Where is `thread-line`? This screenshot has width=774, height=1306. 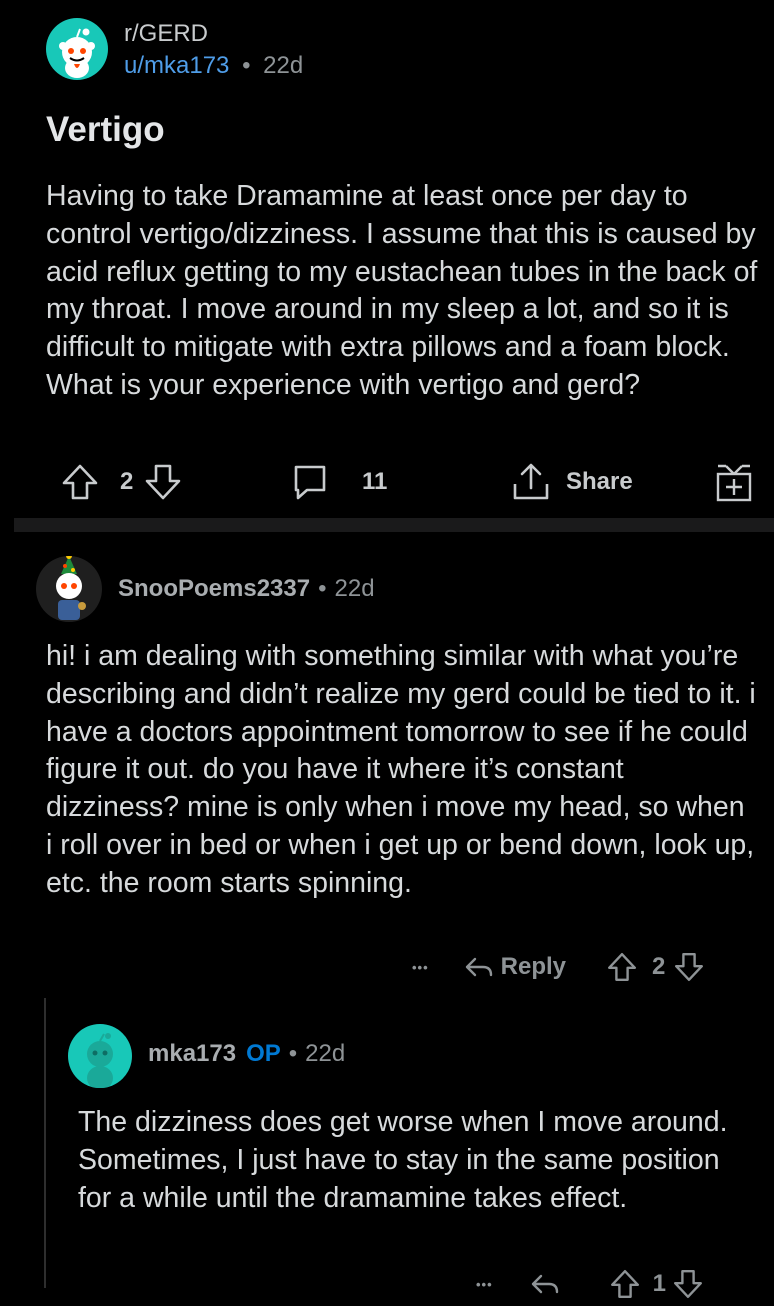
thread-line is located at coordinates (45, 1143).